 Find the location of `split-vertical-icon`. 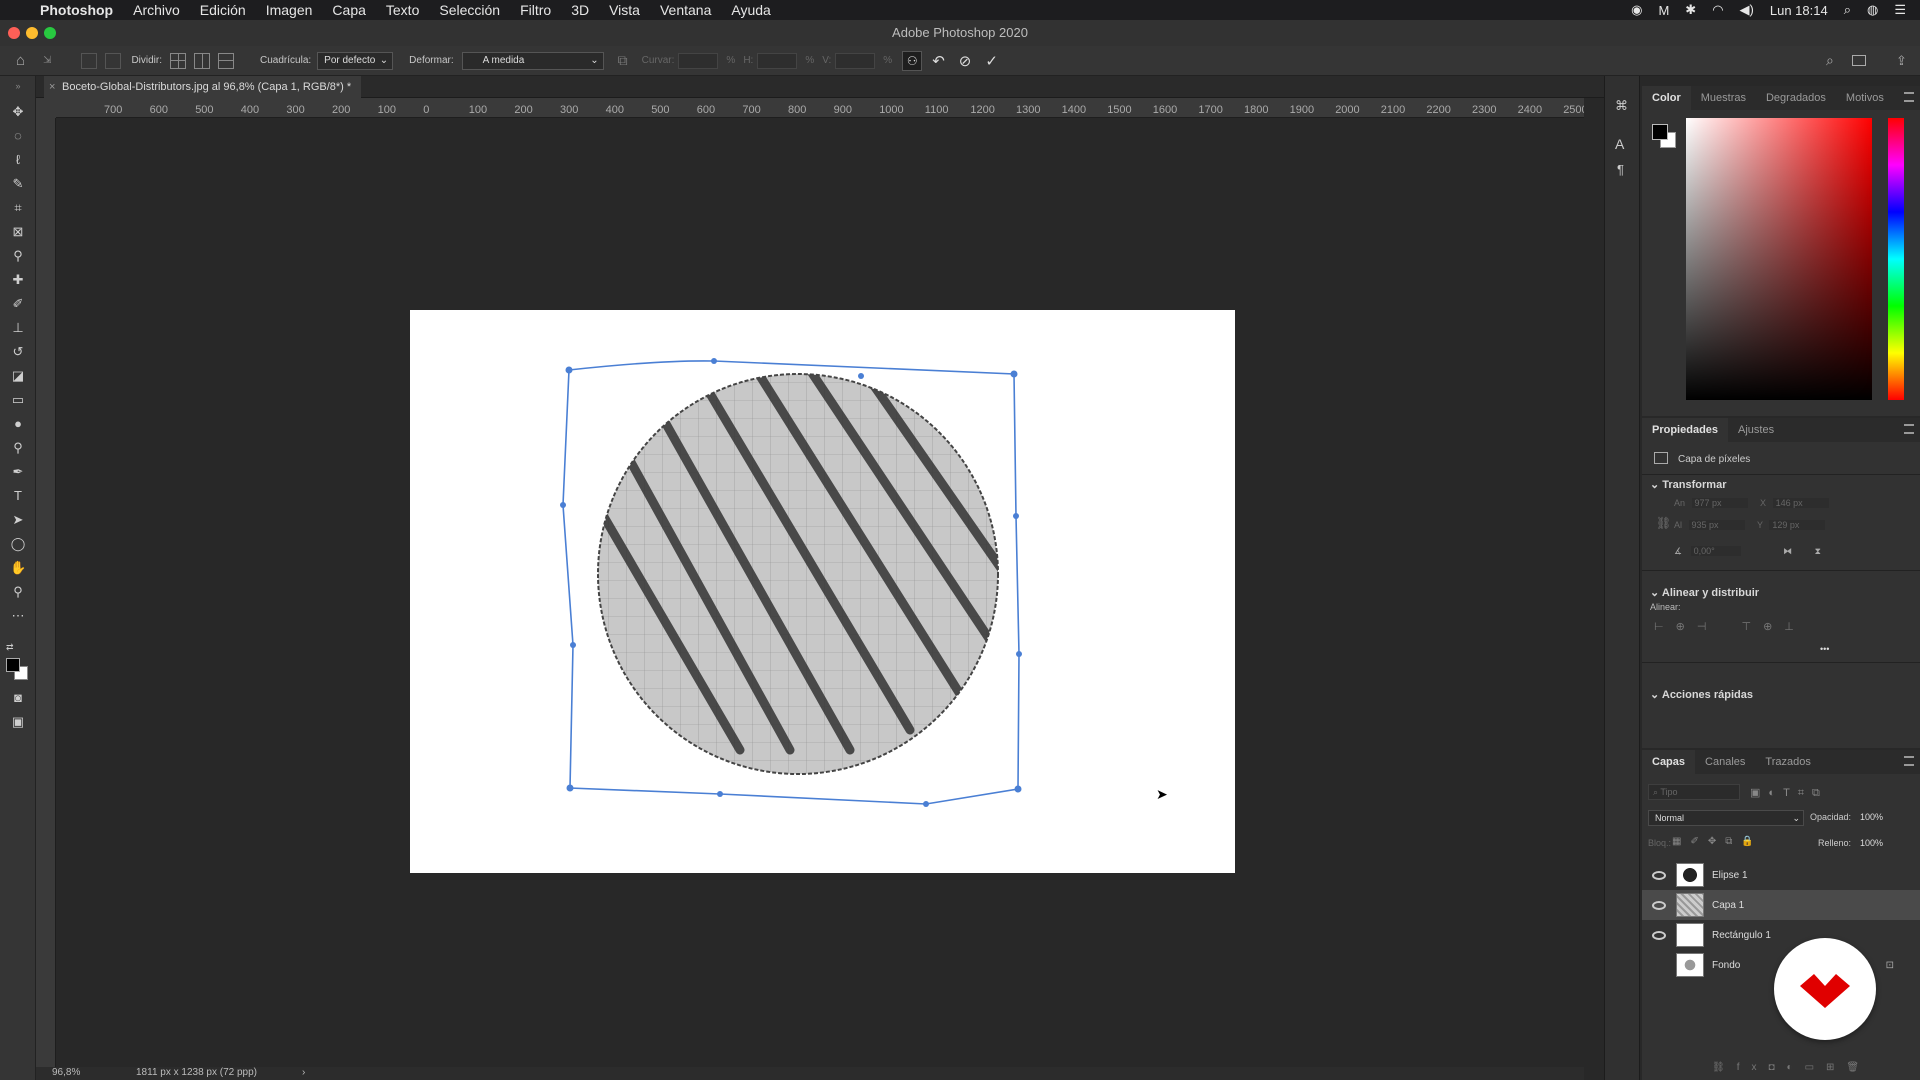

split-vertical-icon is located at coordinates (202, 60).